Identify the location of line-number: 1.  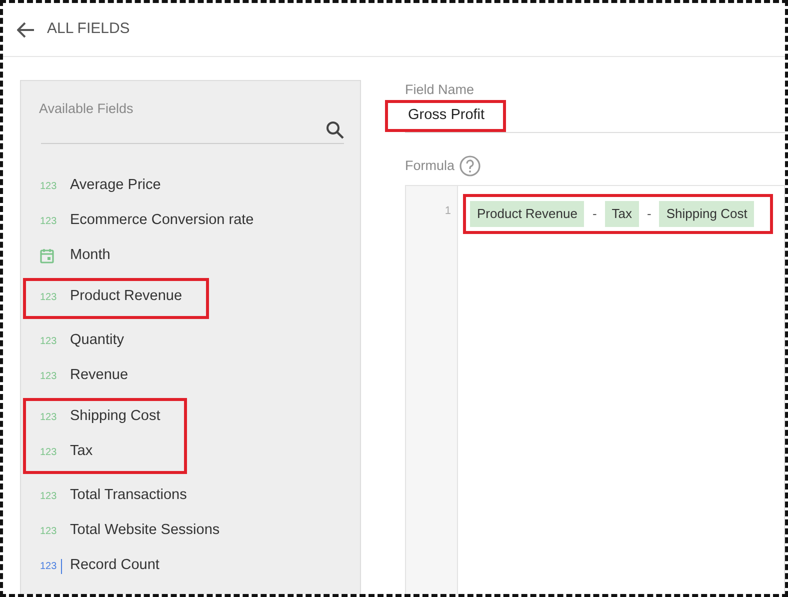
(447, 211).